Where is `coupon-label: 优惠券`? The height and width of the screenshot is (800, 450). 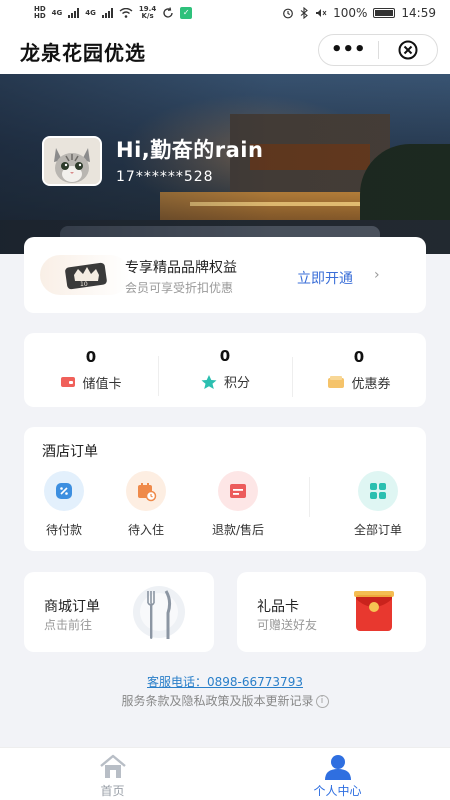
coupon-label: 优惠券 is located at coordinates (371, 384).